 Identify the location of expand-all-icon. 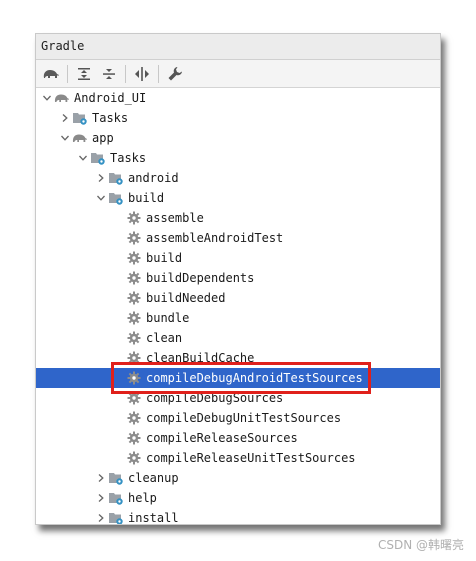
(84, 74).